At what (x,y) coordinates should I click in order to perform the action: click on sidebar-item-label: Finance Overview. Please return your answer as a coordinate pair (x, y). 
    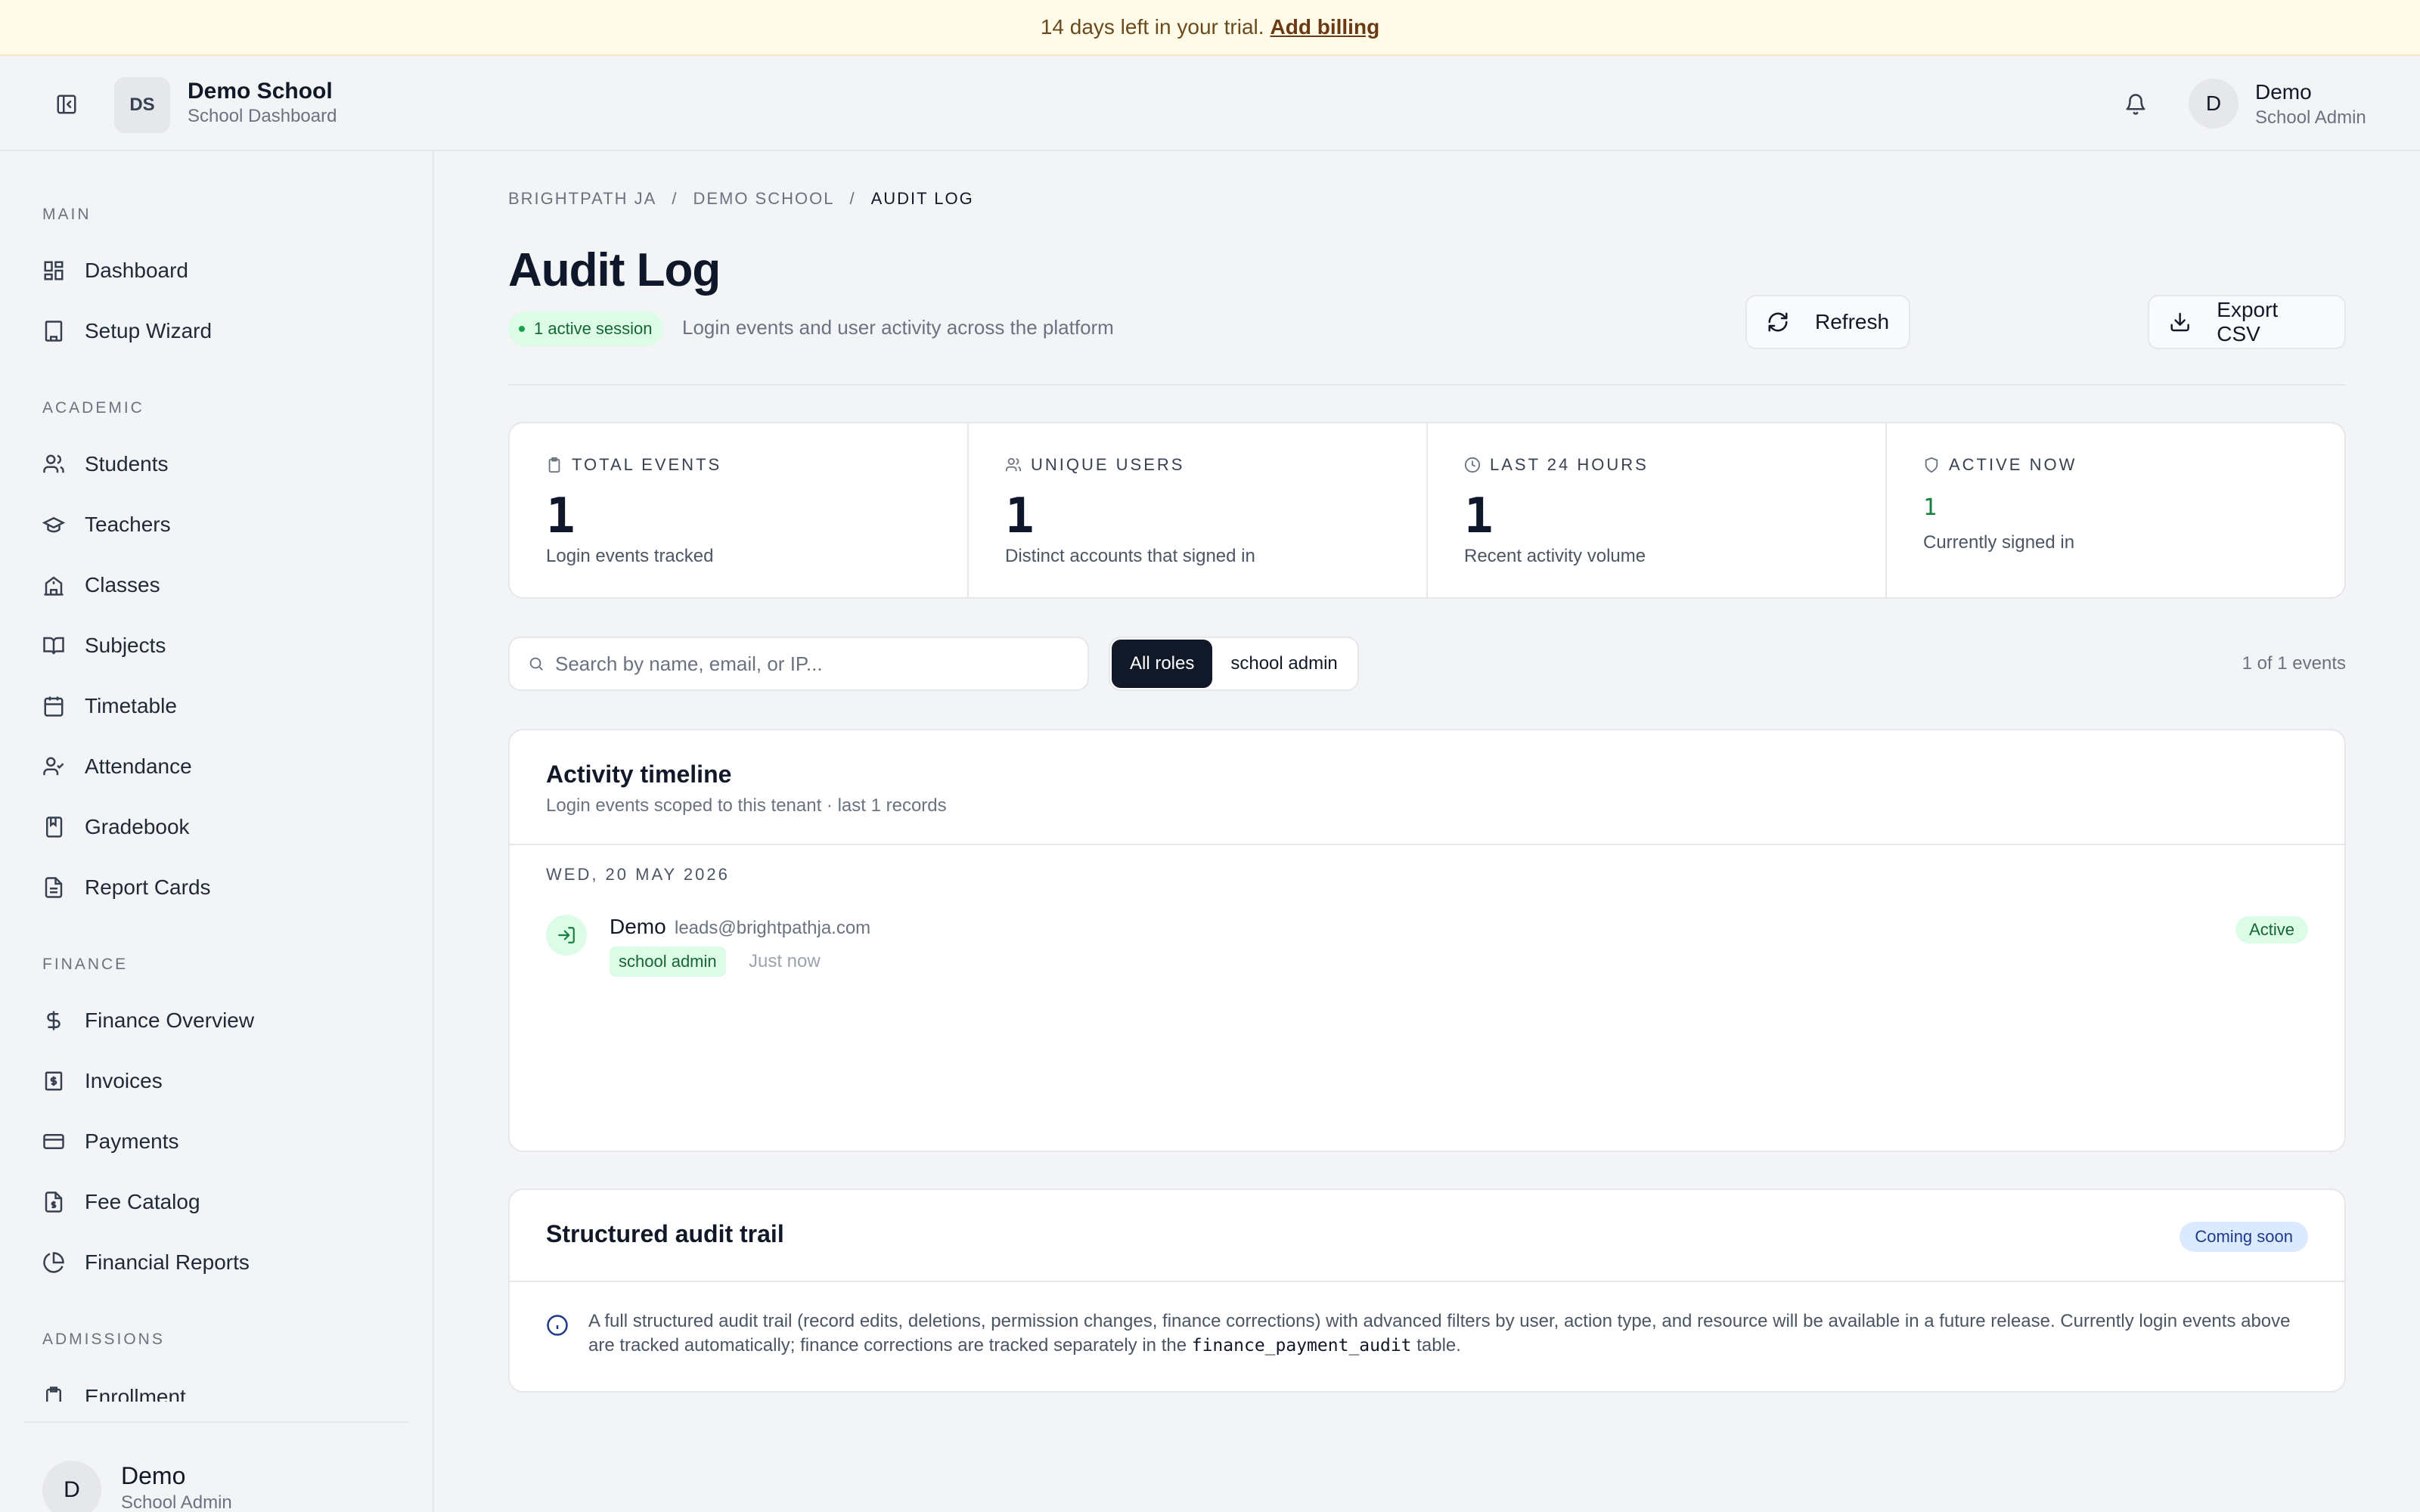
    Looking at the image, I should click on (170, 1021).